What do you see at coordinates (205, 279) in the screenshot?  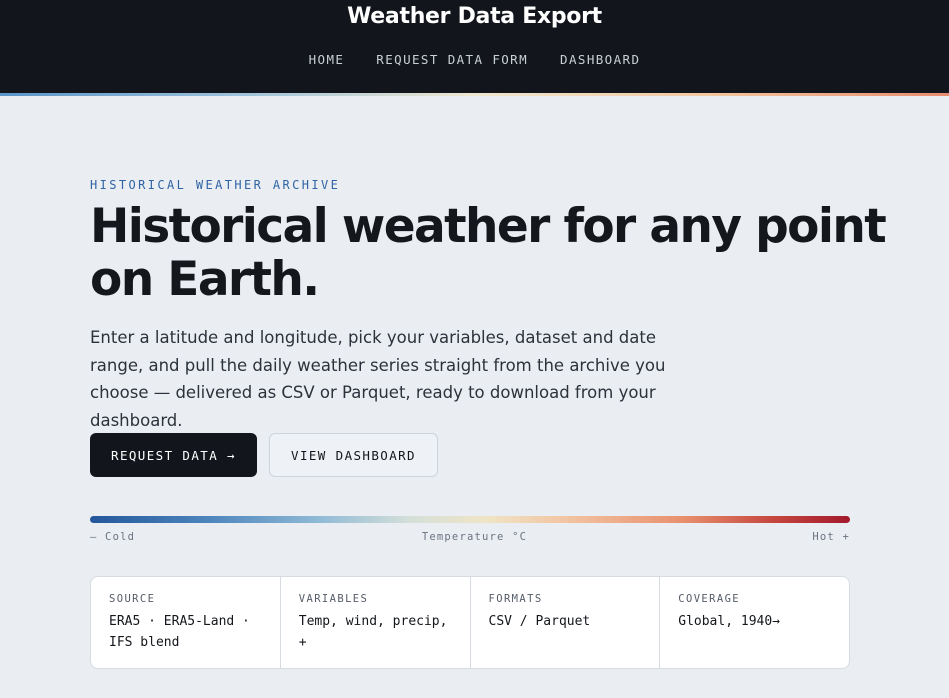 I see `hero-title-line-2: on Earth.` at bounding box center [205, 279].